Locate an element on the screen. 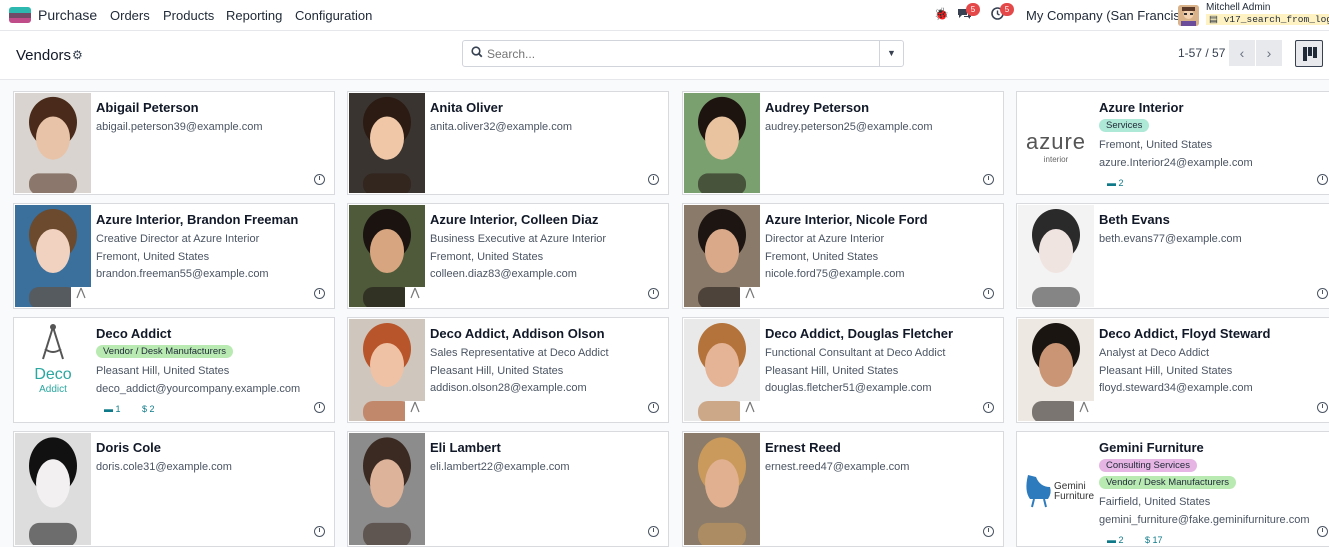  search-options-toggle: ▼ is located at coordinates (891, 53).